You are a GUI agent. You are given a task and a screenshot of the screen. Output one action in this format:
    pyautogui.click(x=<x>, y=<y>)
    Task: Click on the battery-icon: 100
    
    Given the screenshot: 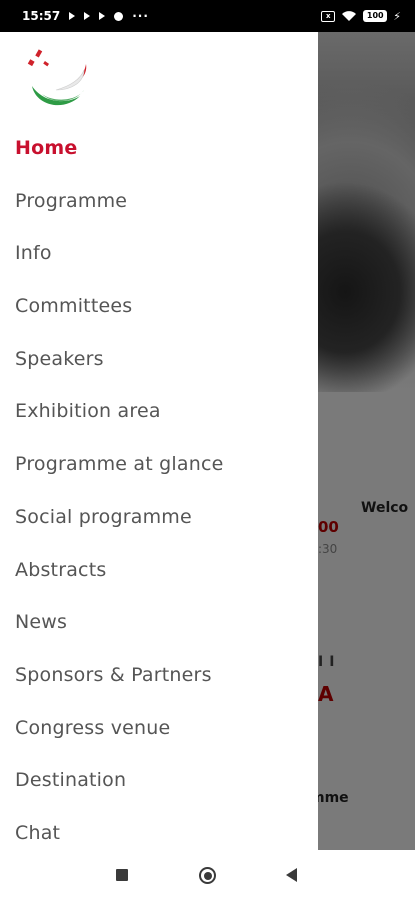 What is the action you would take?
    pyautogui.click(x=375, y=16)
    